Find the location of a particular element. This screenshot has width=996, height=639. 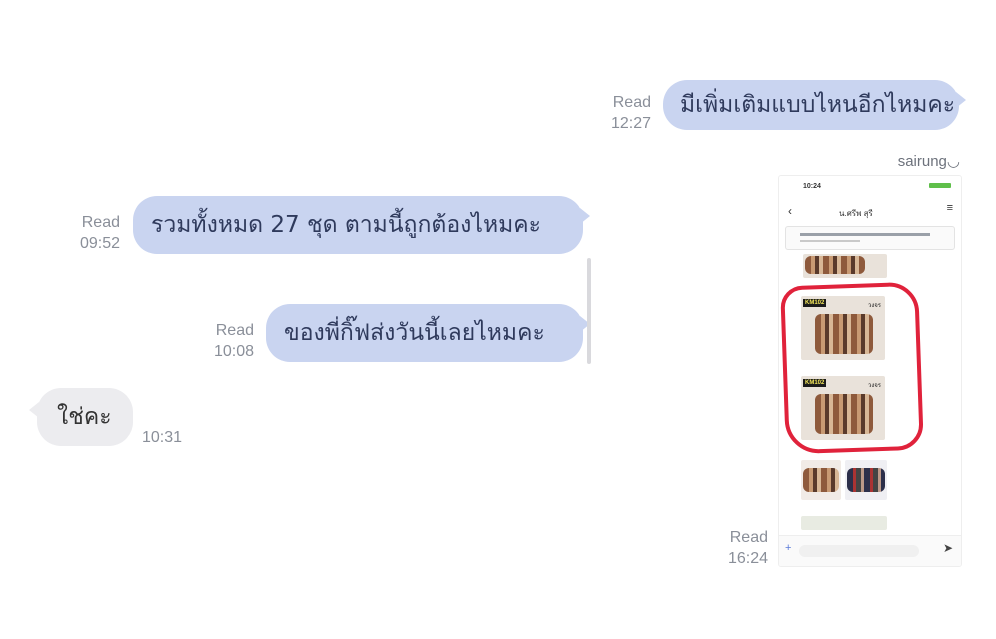

message-meta-image: Read 16:24 is located at coordinates (739, 548).